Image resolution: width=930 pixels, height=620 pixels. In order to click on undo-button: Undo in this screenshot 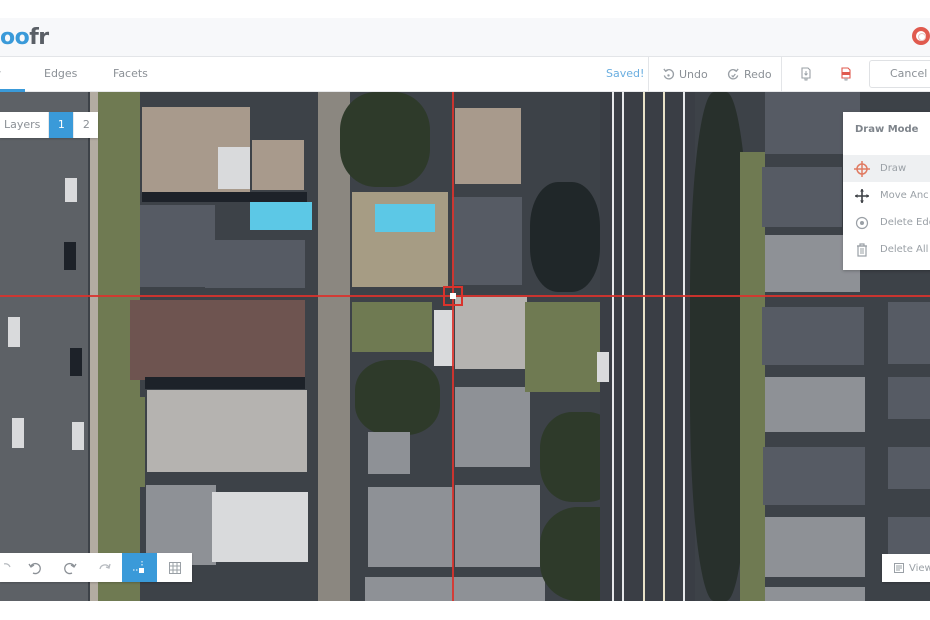, I will do `click(685, 74)`.